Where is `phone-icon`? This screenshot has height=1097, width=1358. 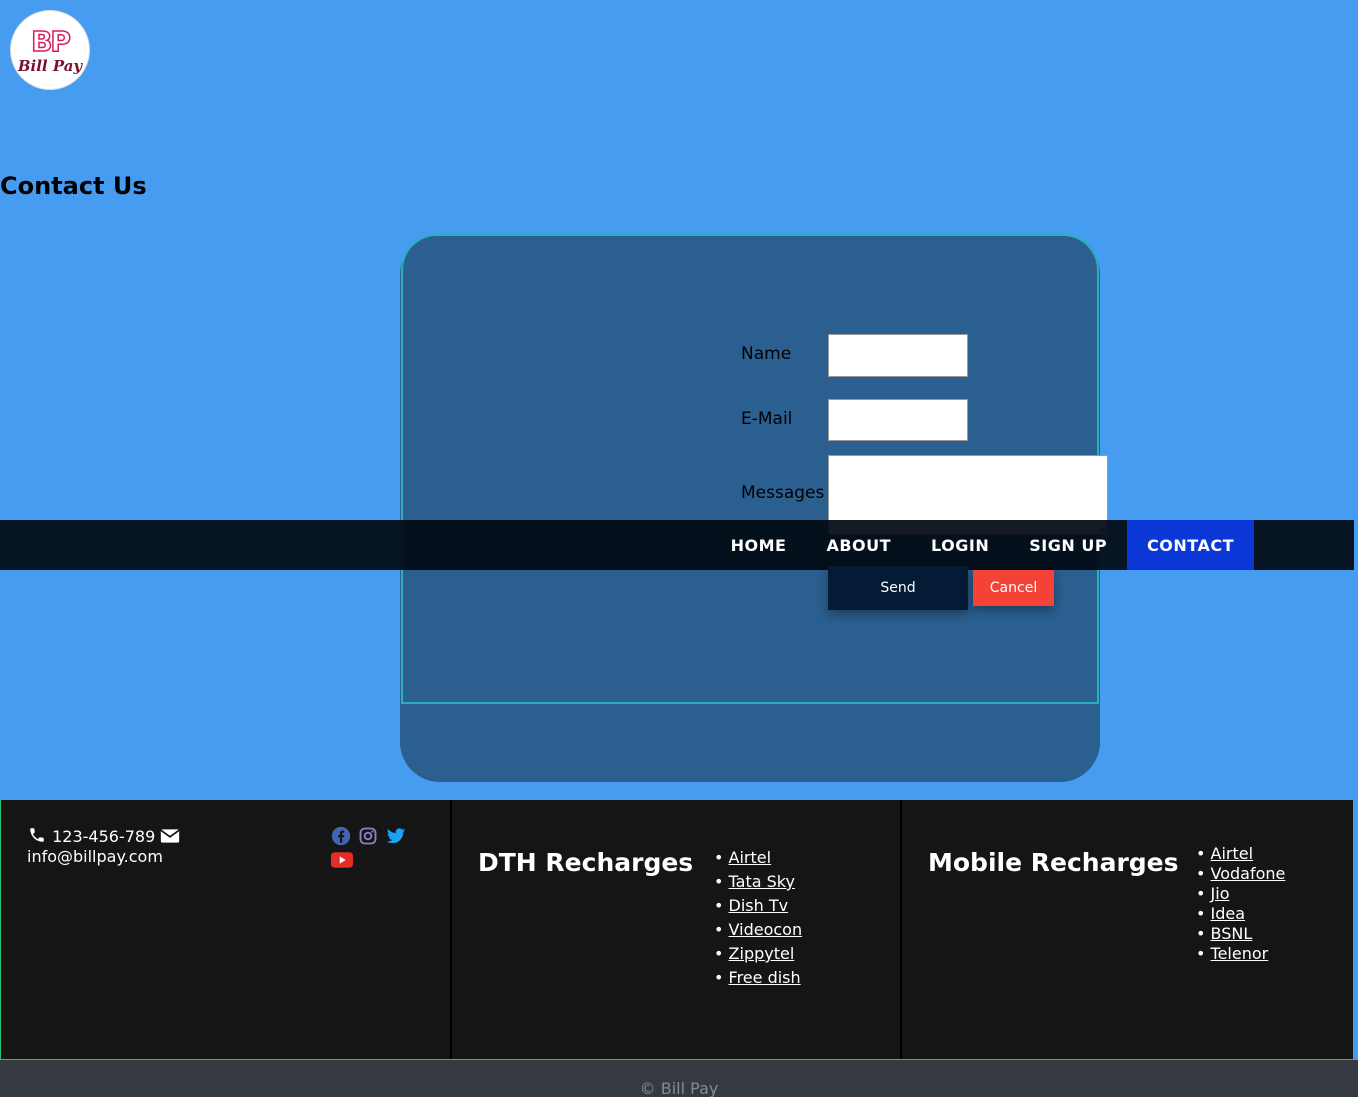 phone-icon is located at coordinates (39, 836).